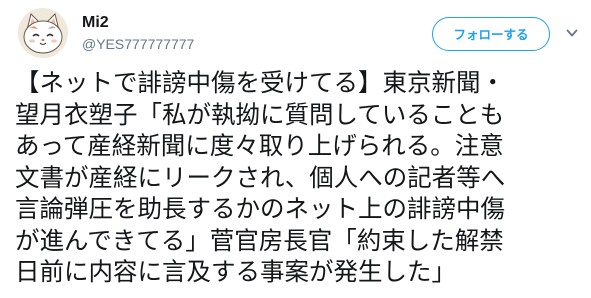 The height and width of the screenshot is (298, 591). What do you see at coordinates (95, 23) in the screenshot?
I see `display-name: Mi2` at bounding box center [95, 23].